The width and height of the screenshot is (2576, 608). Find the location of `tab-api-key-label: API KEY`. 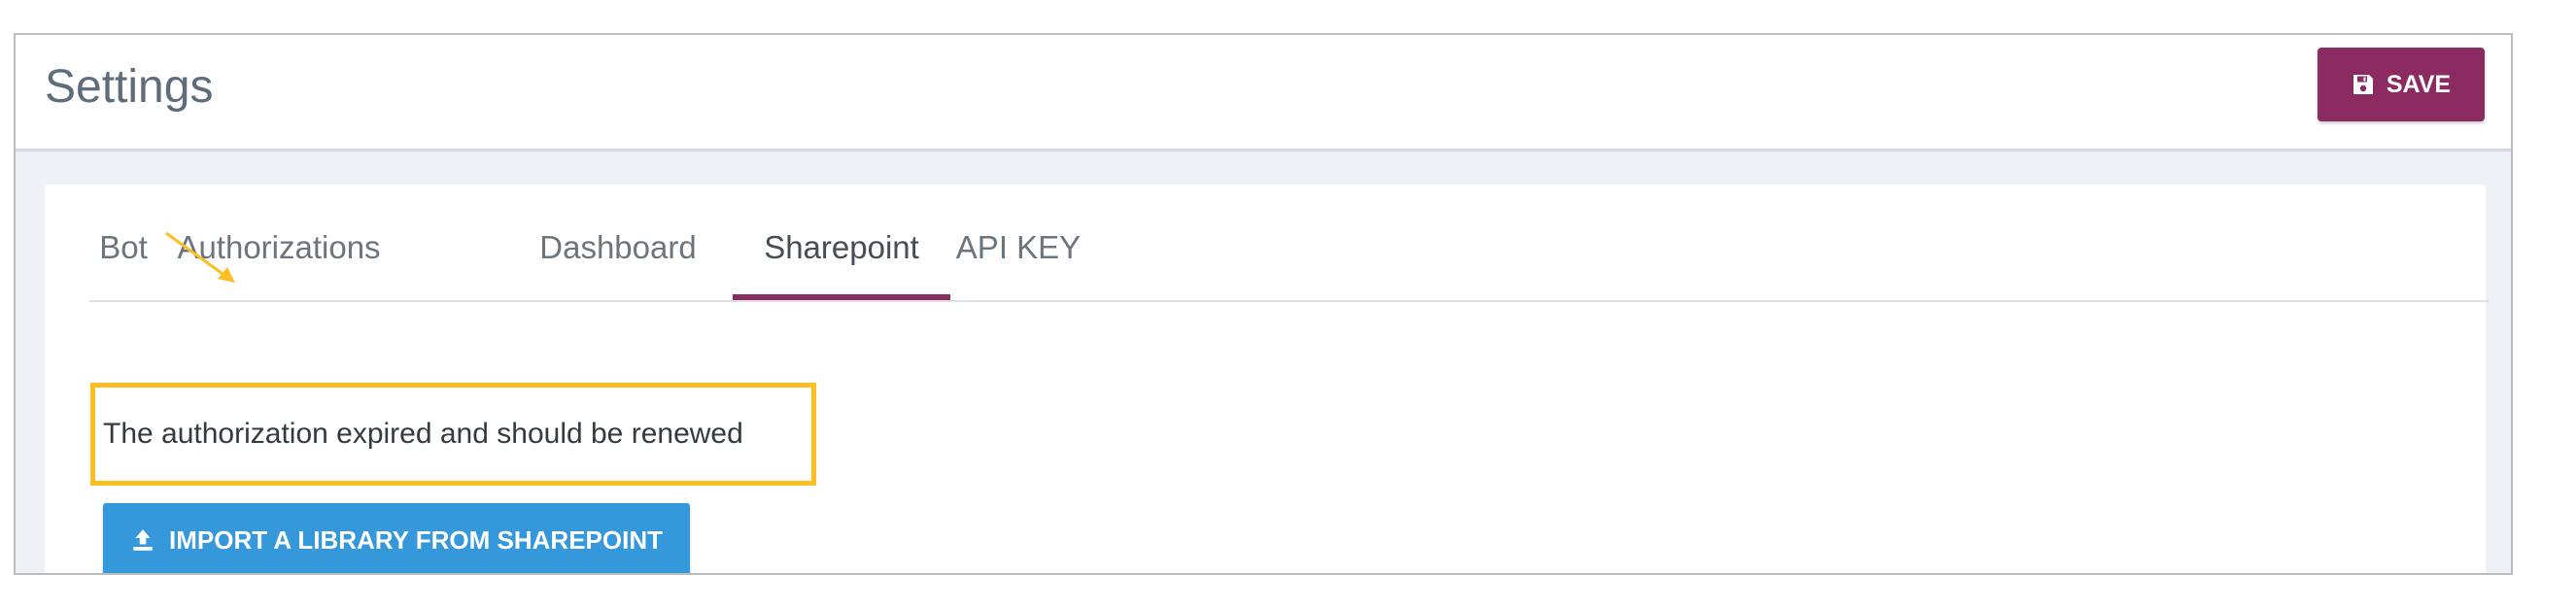

tab-api-key-label: API KEY is located at coordinates (1018, 247).